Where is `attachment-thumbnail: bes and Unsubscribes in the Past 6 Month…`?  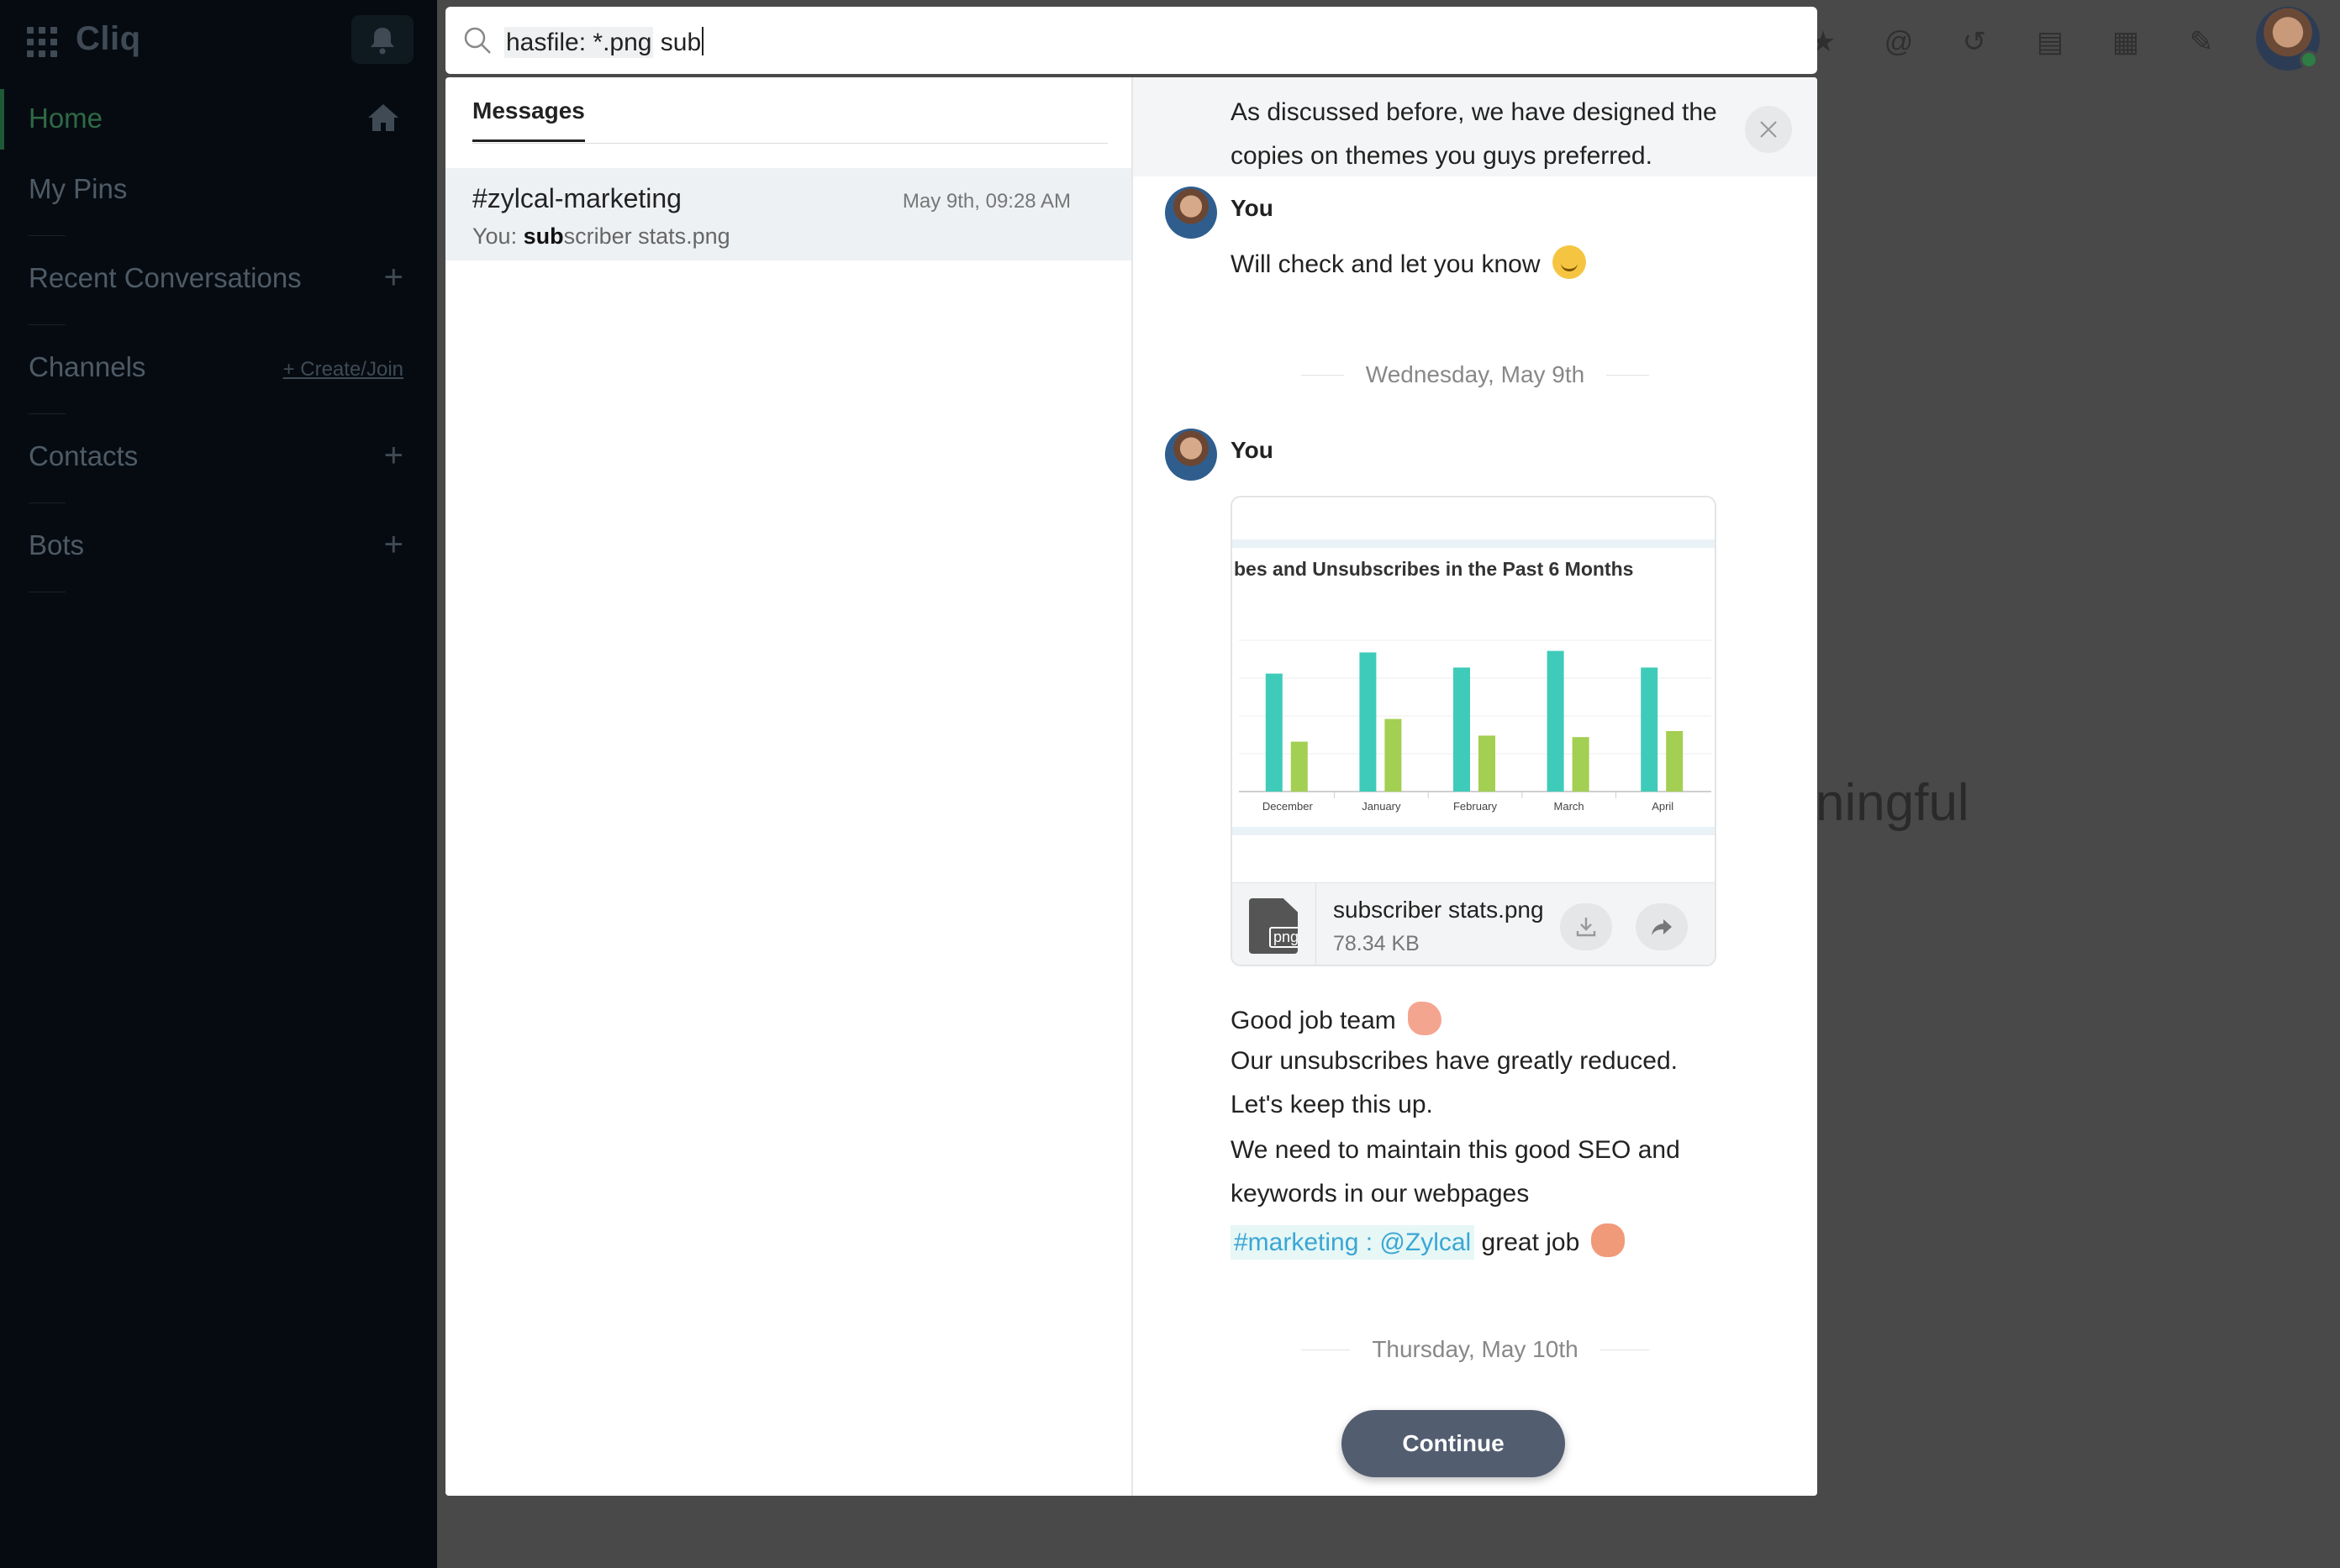 attachment-thumbnail: bes and Unsubscribes in the Past 6 Month… is located at coordinates (1474, 690).